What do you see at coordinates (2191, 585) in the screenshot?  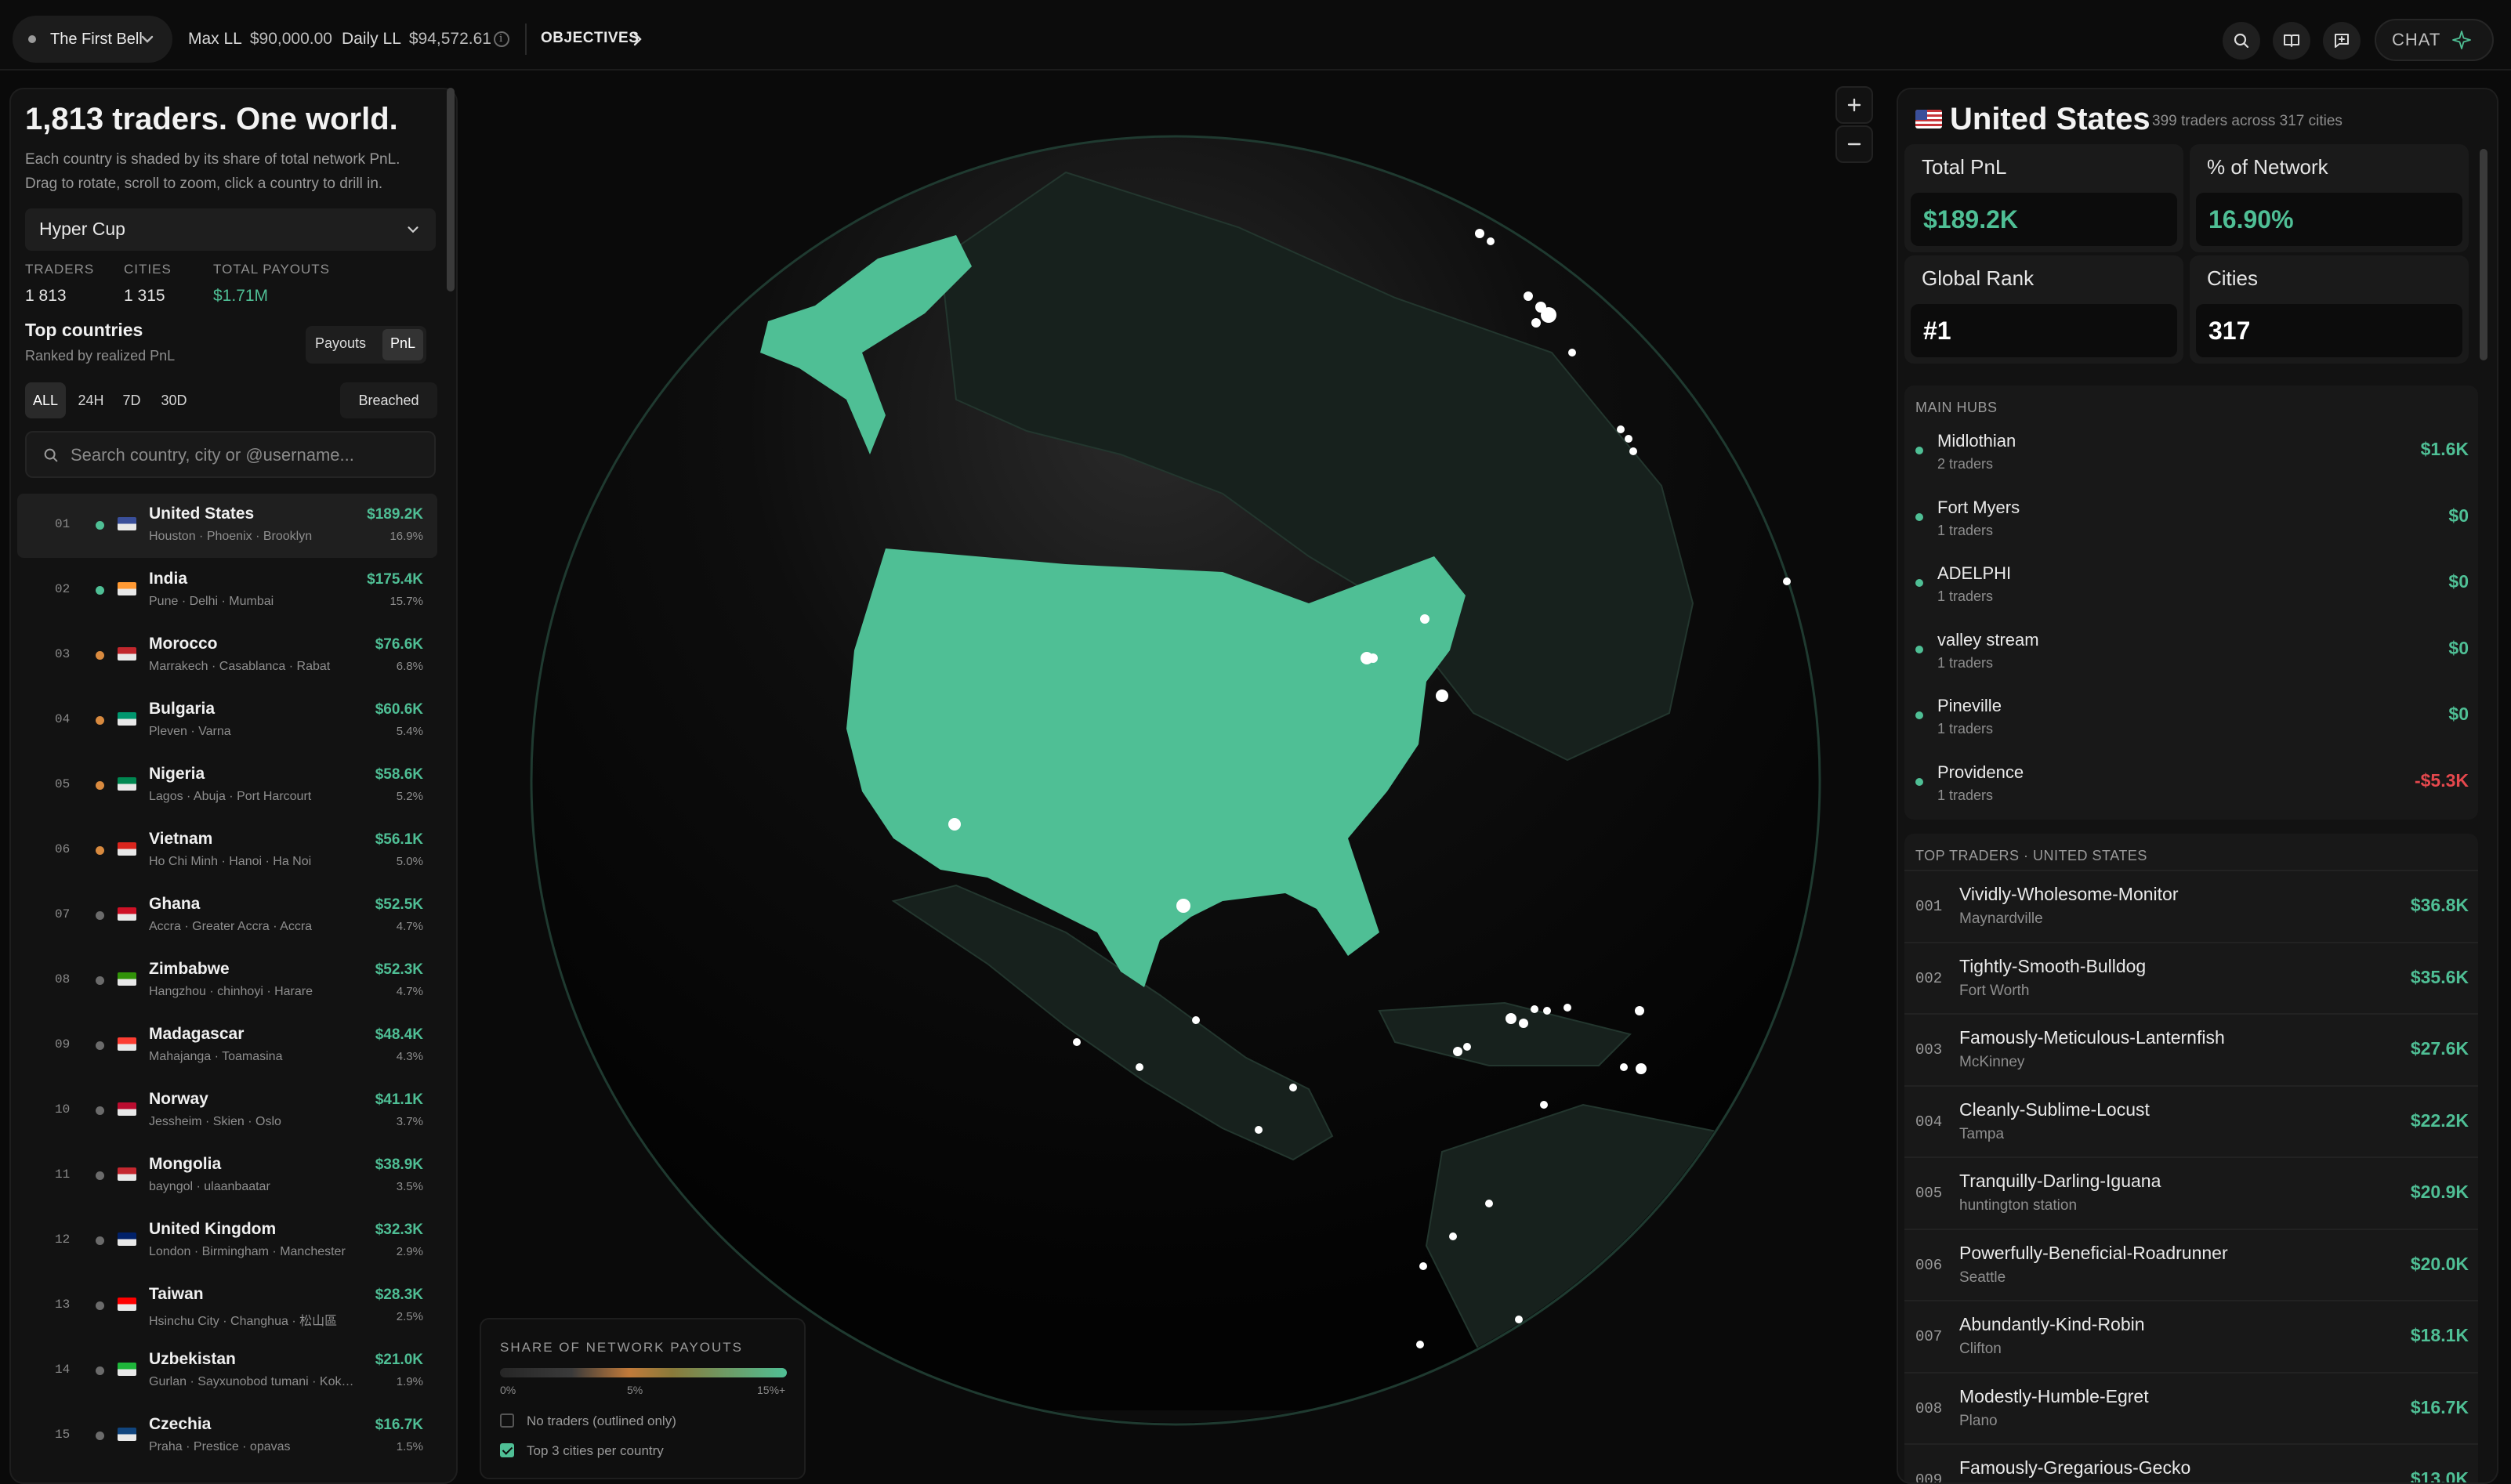 I see `hub-row: ADELPHI 1 traders $0` at bounding box center [2191, 585].